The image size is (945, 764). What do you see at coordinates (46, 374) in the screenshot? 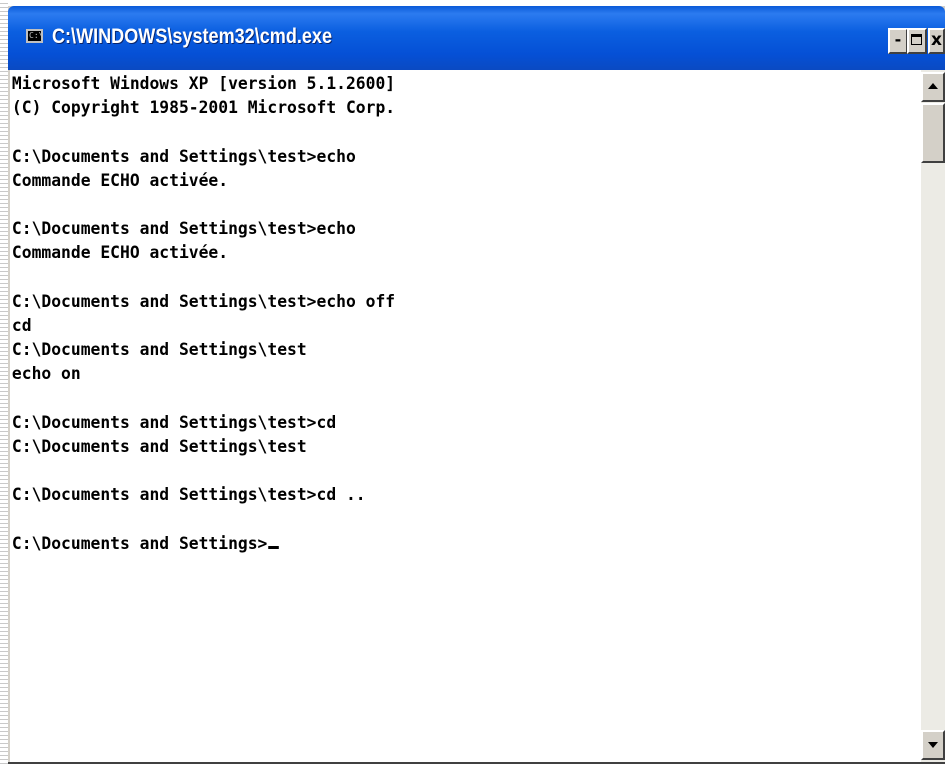
I see `console-line: echo on` at bounding box center [46, 374].